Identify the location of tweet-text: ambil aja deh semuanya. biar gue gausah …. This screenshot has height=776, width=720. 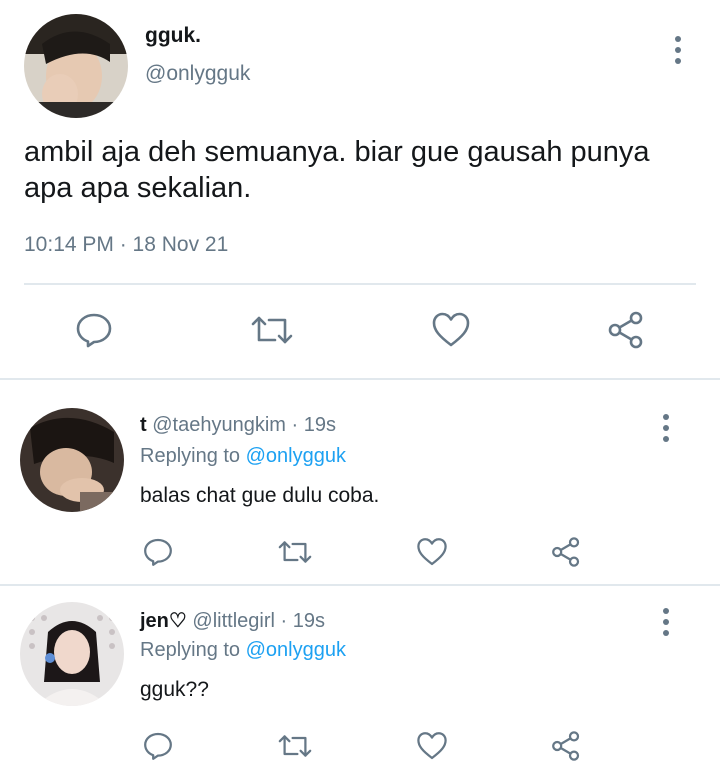
(337, 170).